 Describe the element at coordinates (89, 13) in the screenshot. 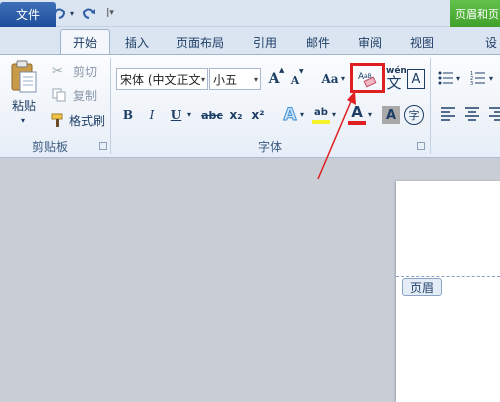

I see `redo-icon` at that location.